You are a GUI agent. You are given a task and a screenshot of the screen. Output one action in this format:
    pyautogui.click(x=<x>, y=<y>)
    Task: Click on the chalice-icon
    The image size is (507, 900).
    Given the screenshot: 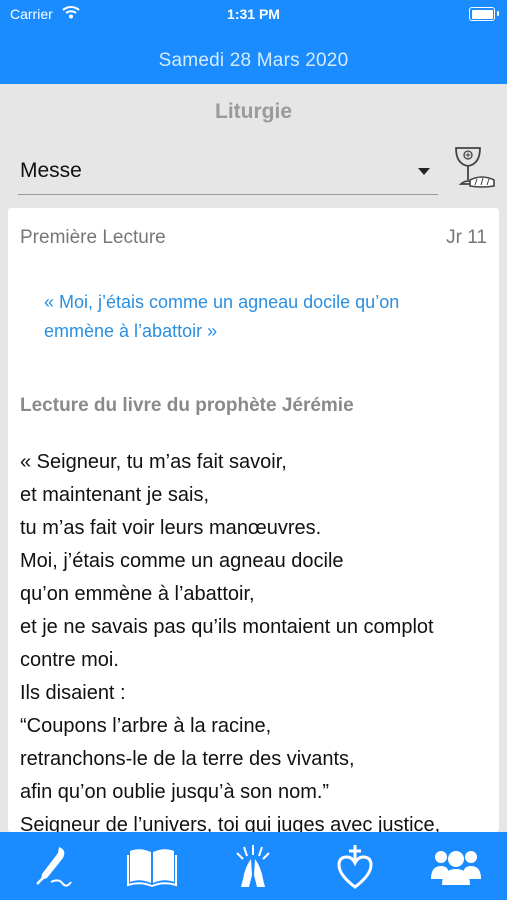 What is the action you would take?
    pyautogui.click(x=475, y=167)
    